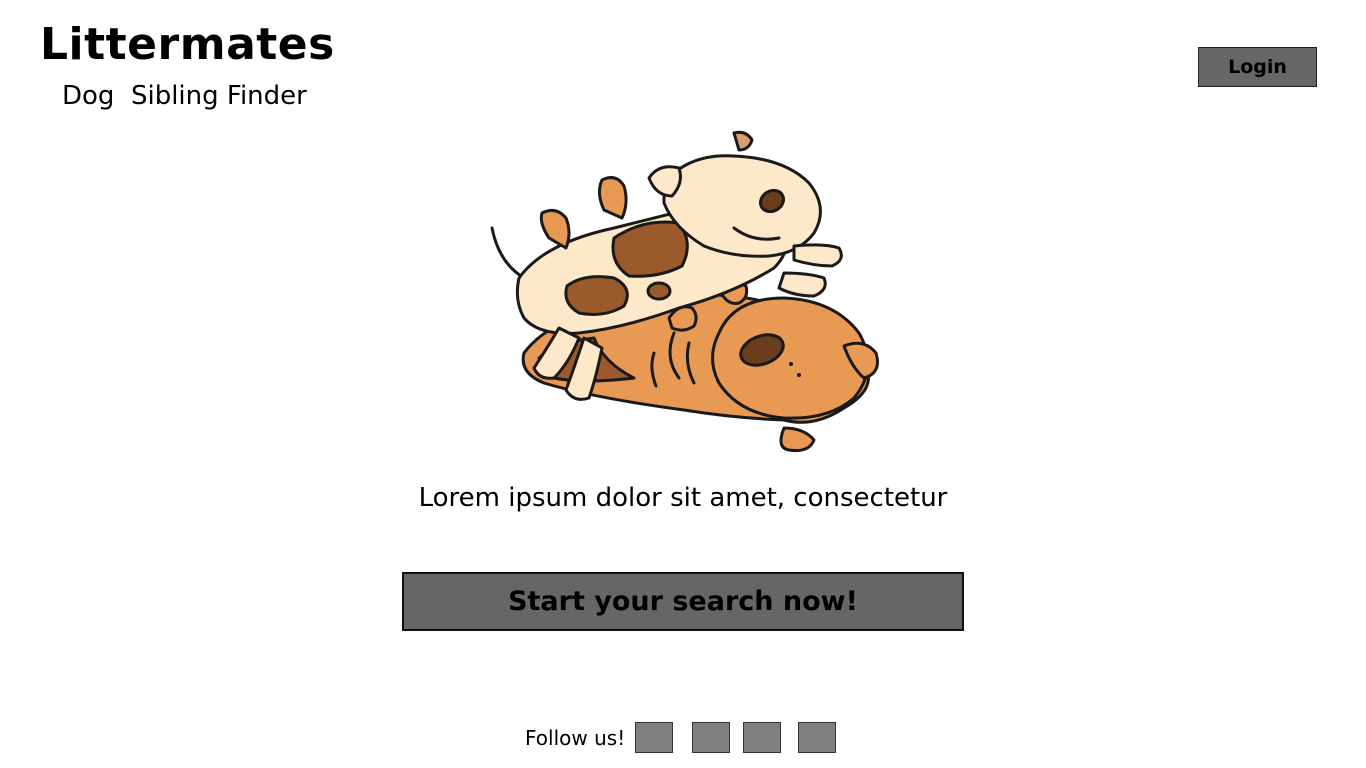 The width and height of the screenshot is (1366, 768). Describe the element at coordinates (1257, 67) in the screenshot. I see `login-button: Login` at that location.